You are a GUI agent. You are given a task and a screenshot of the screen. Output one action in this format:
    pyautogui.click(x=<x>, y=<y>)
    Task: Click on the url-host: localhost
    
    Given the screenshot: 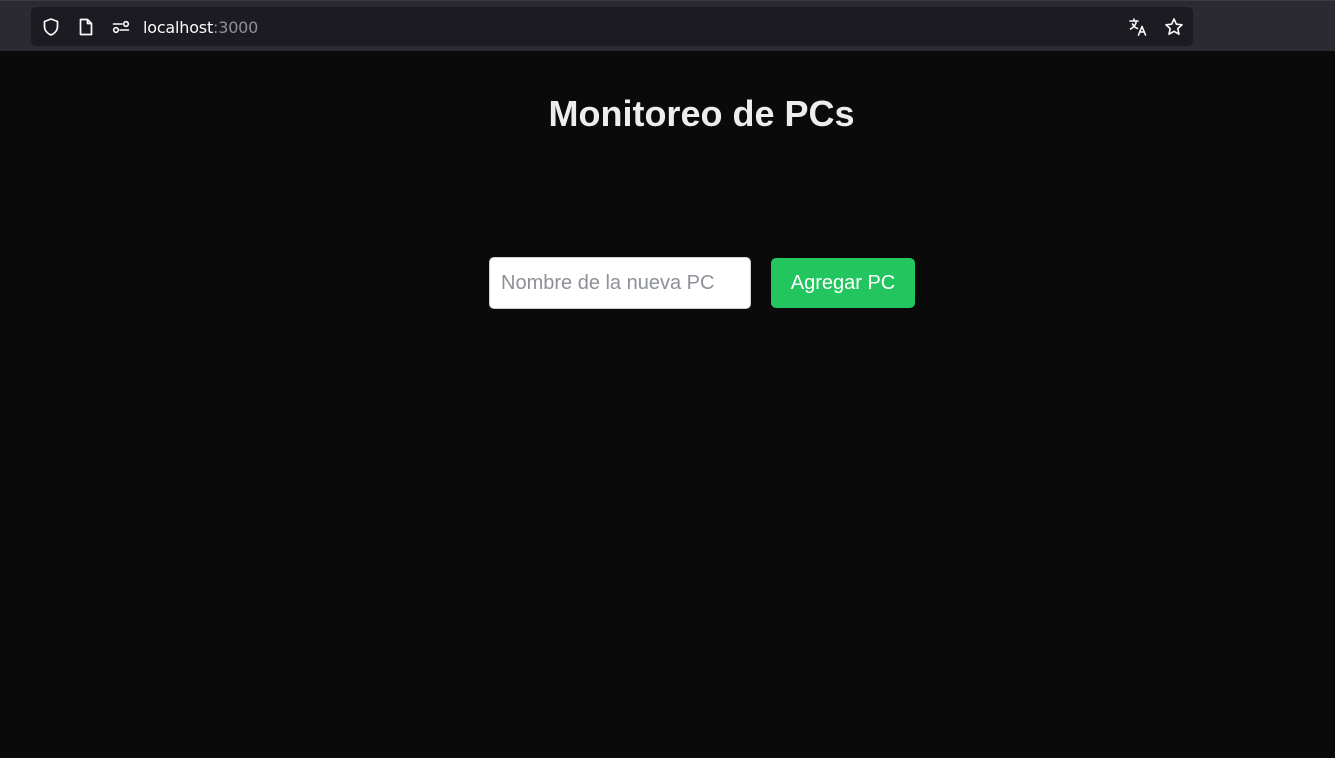 What is the action you would take?
    pyautogui.click(x=178, y=27)
    